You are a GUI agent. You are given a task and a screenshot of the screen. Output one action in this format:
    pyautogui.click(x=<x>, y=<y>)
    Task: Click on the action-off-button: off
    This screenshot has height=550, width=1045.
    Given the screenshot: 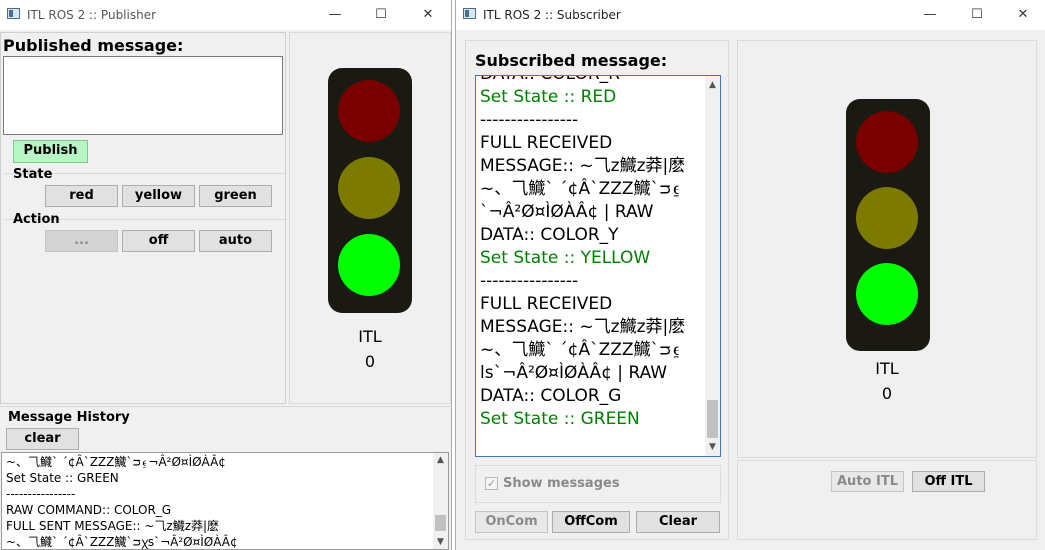 What is the action you would take?
    pyautogui.click(x=158, y=241)
    